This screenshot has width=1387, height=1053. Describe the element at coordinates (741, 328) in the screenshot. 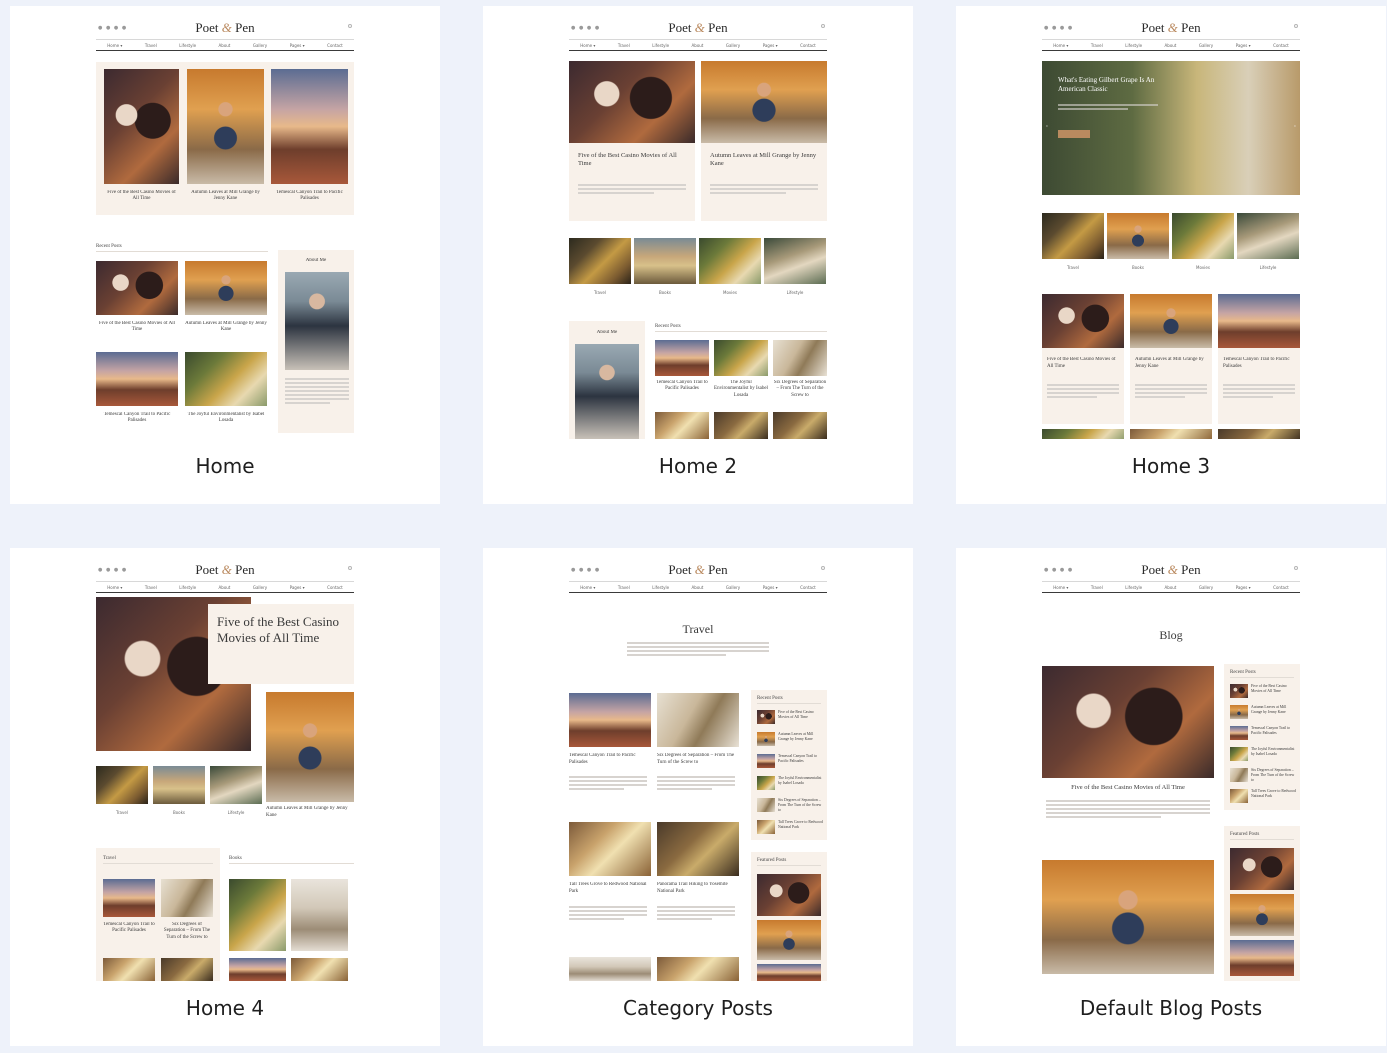

I see `section-title: Recent Posts` at that location.